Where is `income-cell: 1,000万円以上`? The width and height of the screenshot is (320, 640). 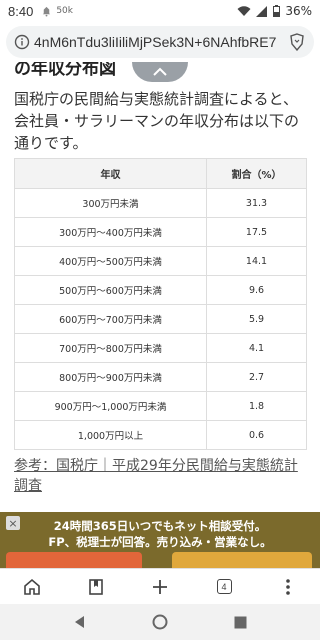 income-cell: 1,000万円以上 is located at coordinates (110, 435).